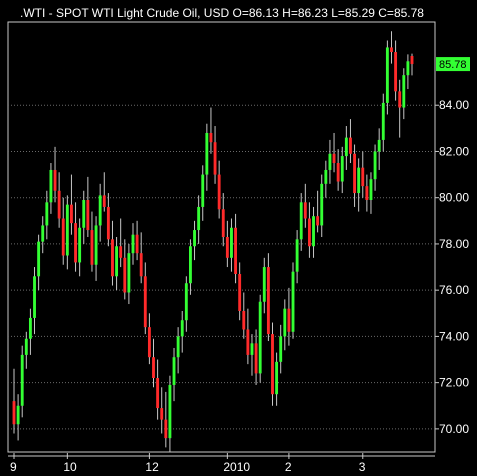  I want to click on y-tick-label: 72.00, so click(454, 383).